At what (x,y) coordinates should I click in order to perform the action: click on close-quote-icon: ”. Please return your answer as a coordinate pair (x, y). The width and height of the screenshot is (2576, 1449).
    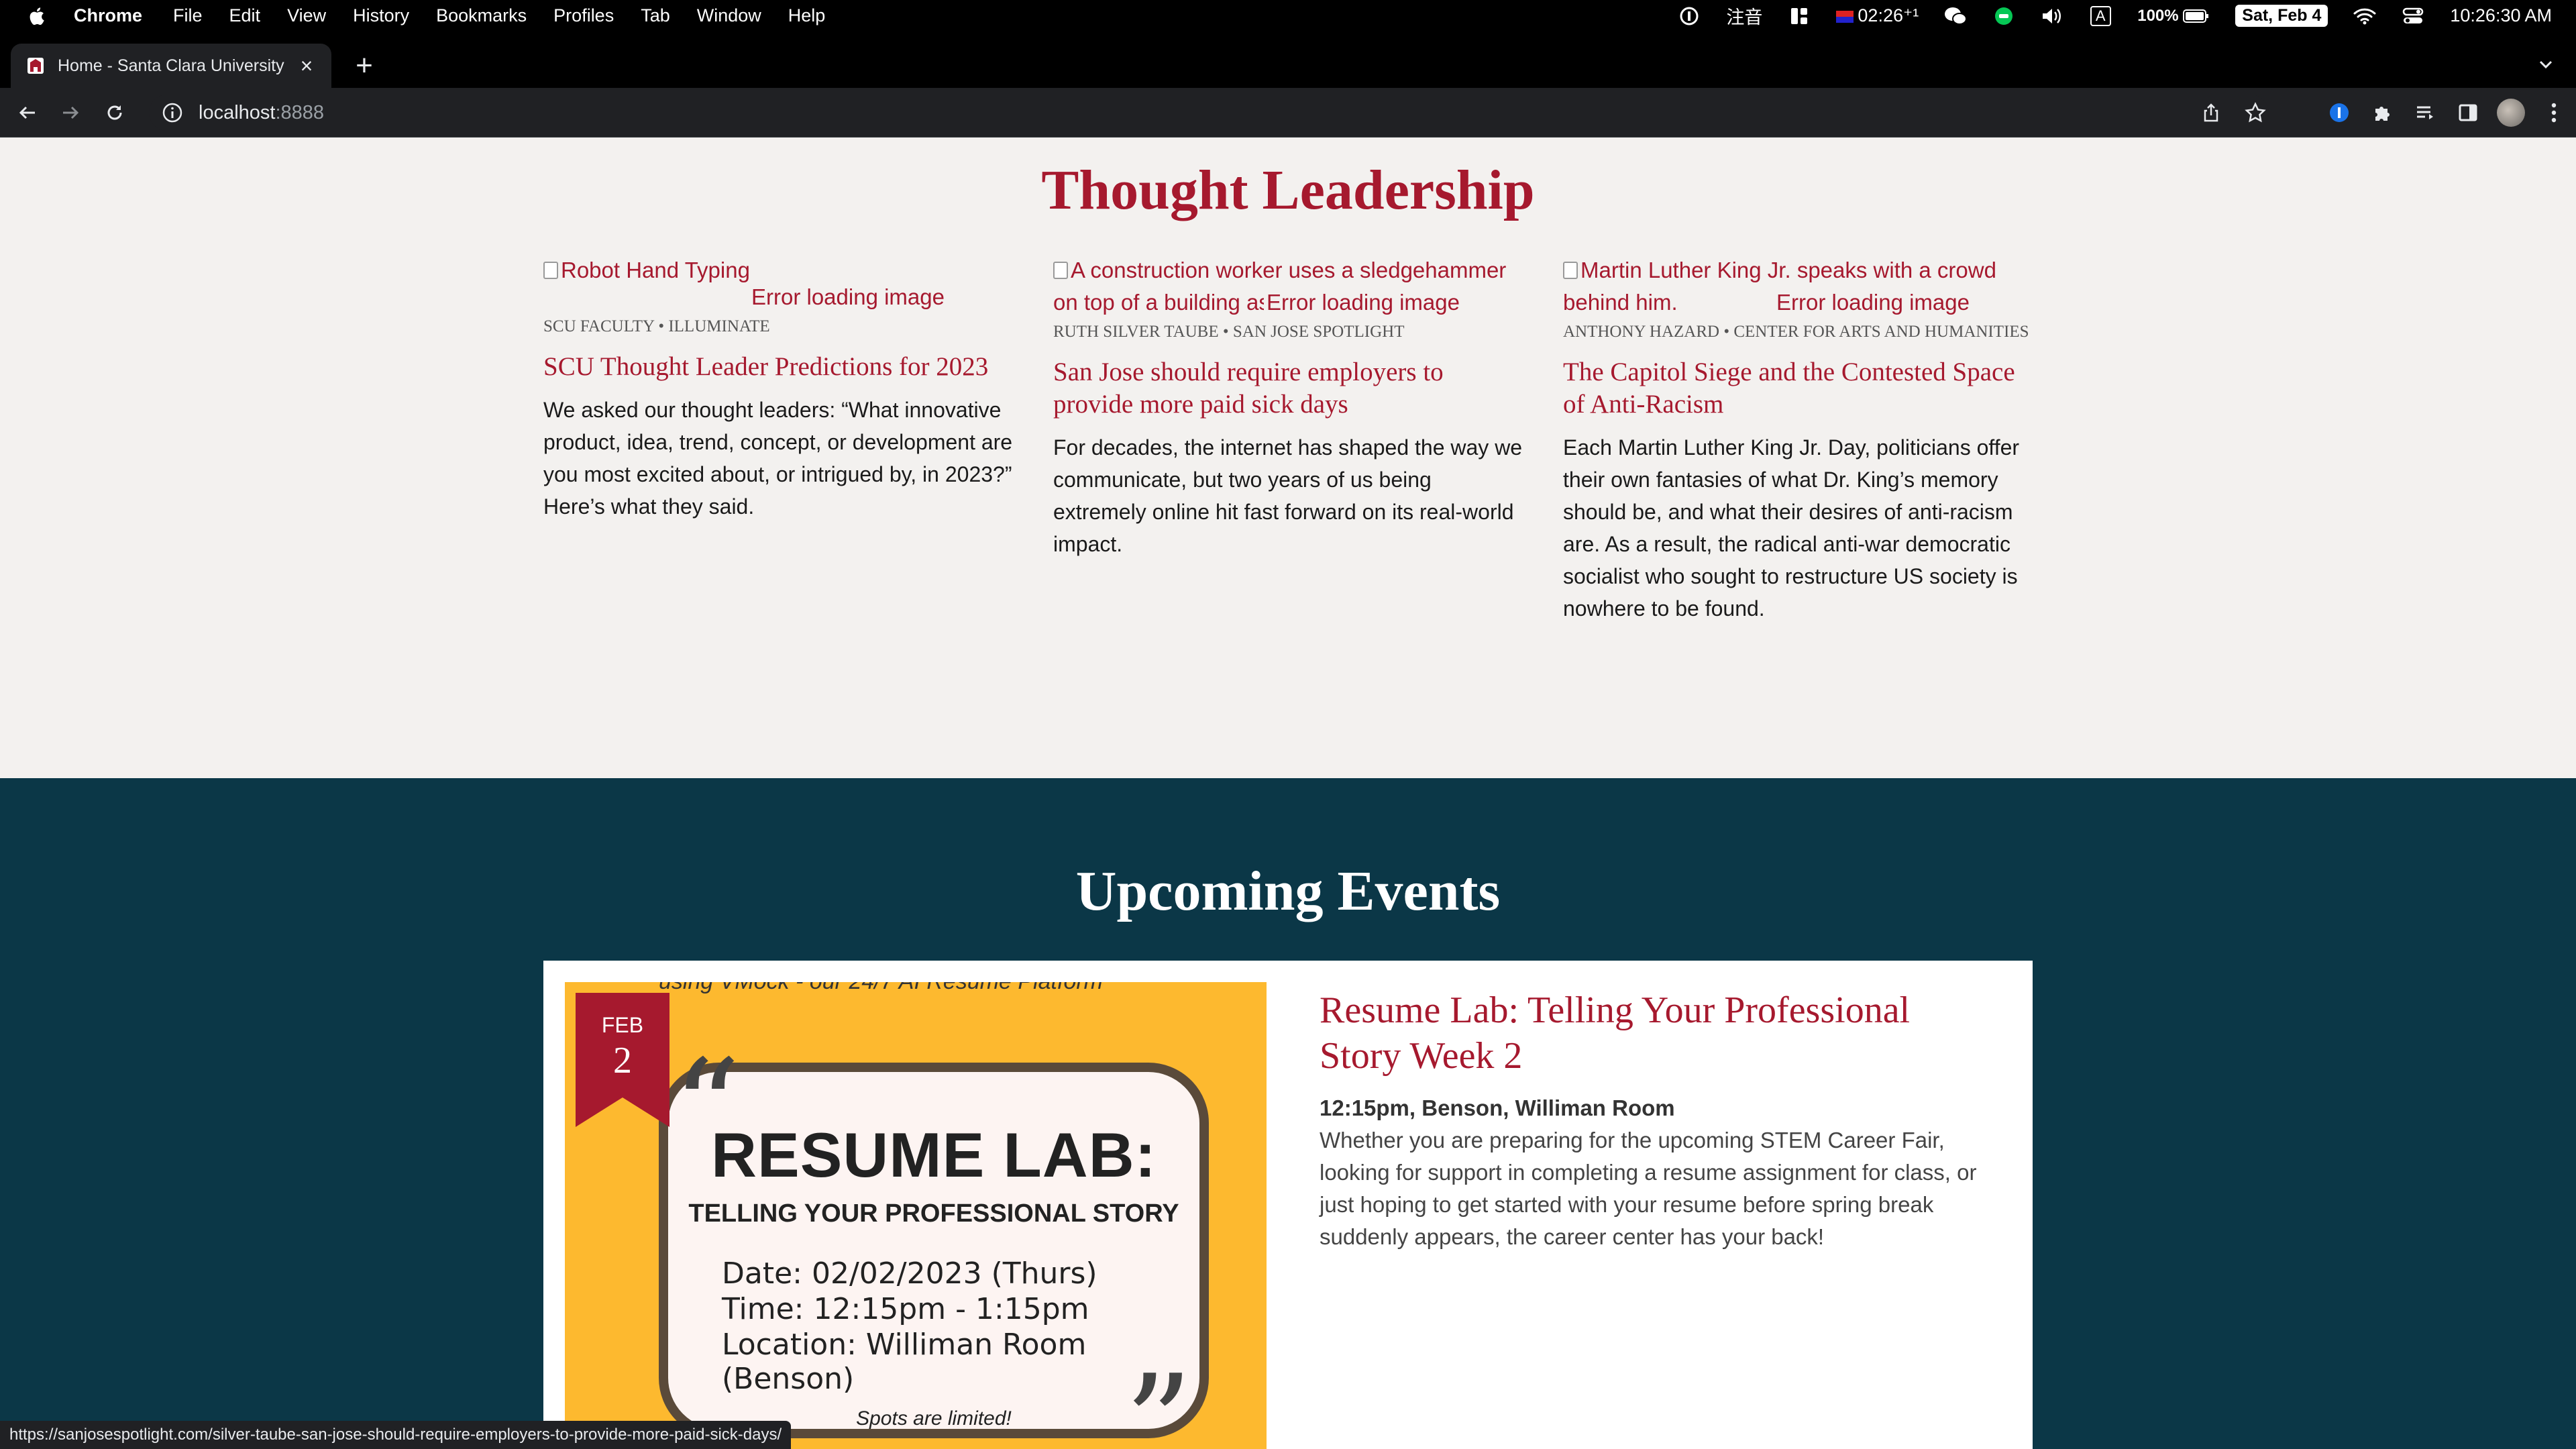
    Looking at the image, I should click on (1158, 1397).